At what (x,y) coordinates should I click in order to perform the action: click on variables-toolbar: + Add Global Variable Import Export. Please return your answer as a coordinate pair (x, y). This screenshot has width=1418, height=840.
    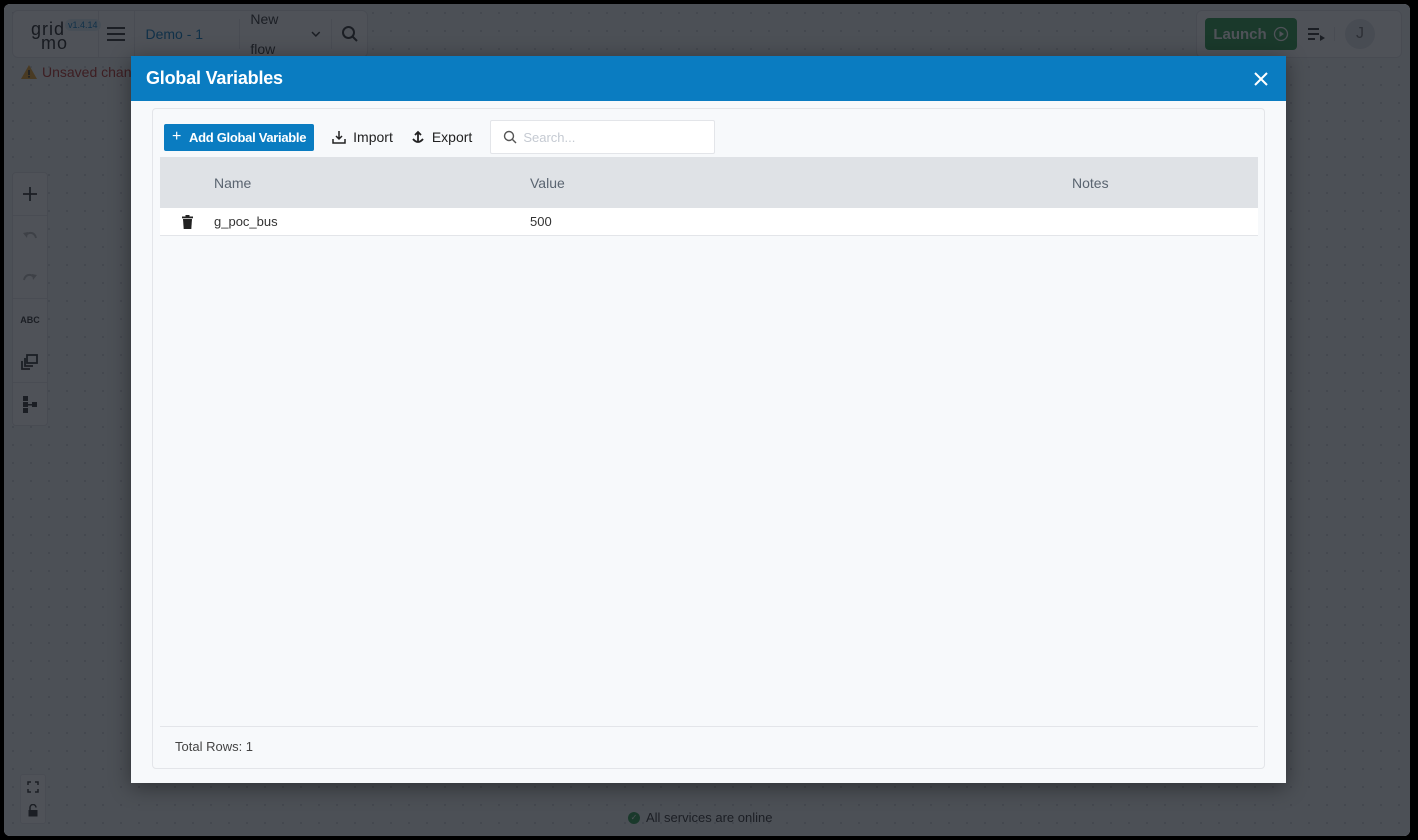
    Looking at the image, I should click on (440, 137).